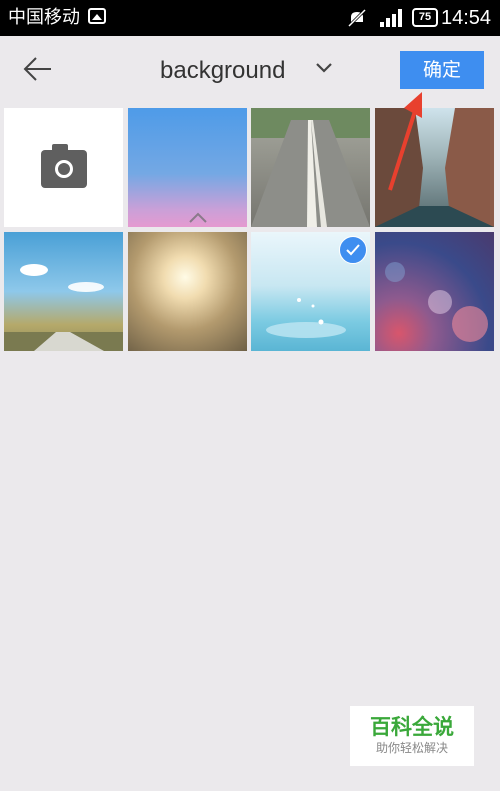 This screenshot has width=500, height=791. I want to click on folder-title: background, so click(222, 71).